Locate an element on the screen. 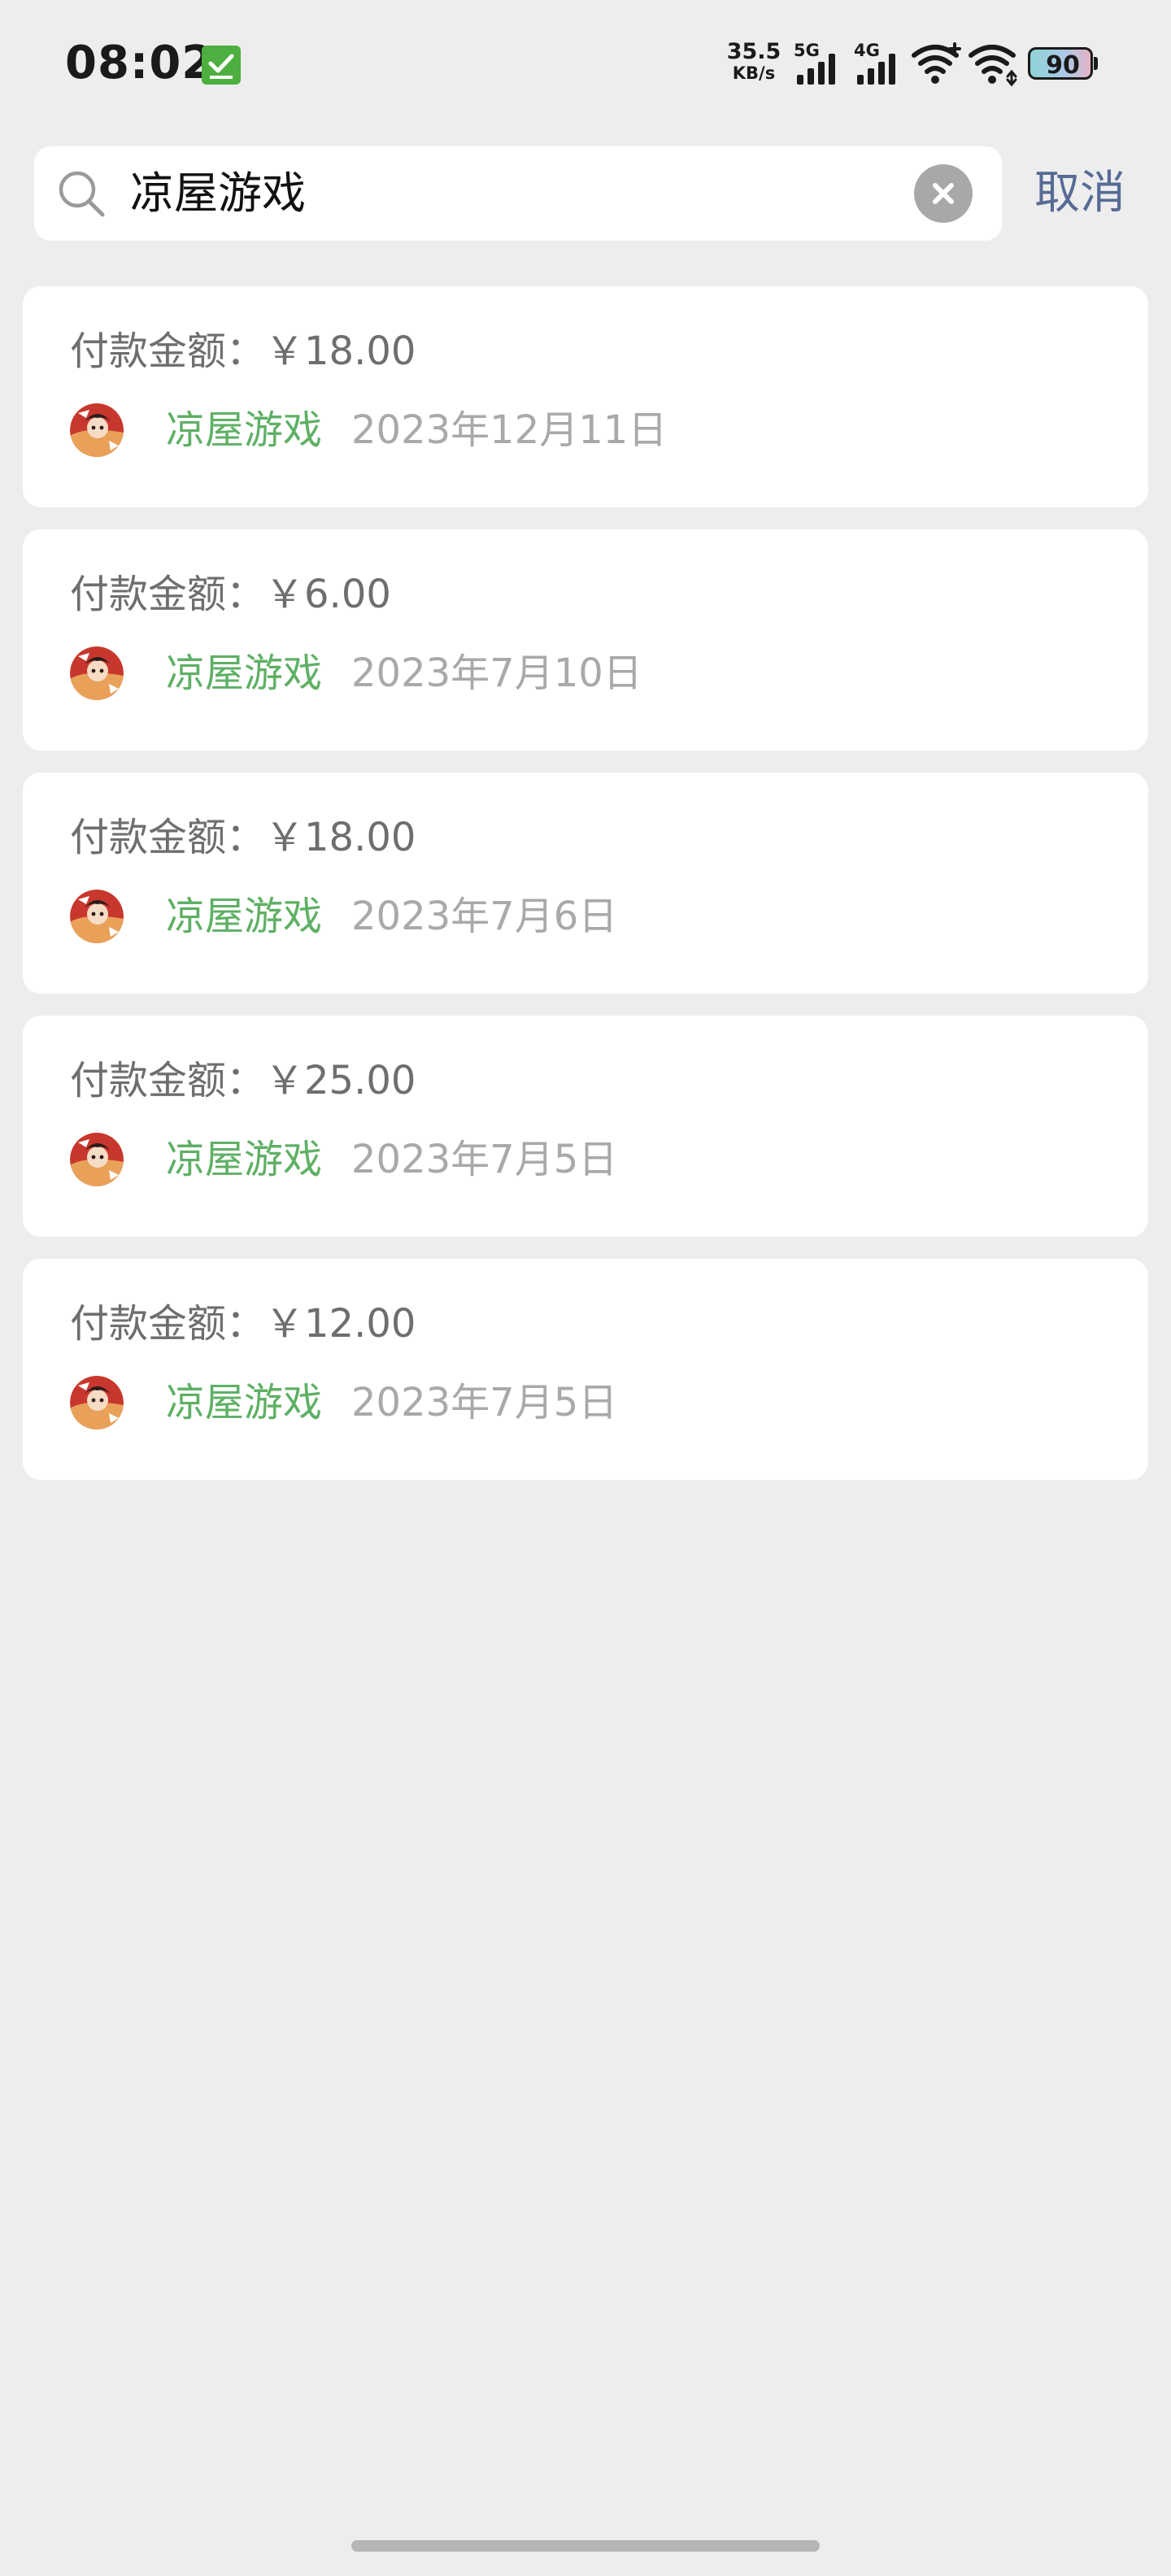 Image resolution: width=1171 pixels, height=2576 pixels. amount-value: ￥12.00 is located at coordinates (340, 1324).